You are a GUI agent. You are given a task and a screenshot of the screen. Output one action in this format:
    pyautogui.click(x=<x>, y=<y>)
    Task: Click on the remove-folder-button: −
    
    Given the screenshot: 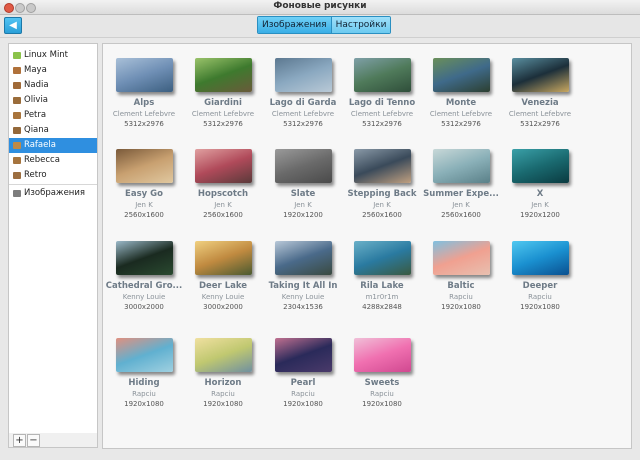 What is the action you would take?
    pyautogui.click(x=33, y=440)
    